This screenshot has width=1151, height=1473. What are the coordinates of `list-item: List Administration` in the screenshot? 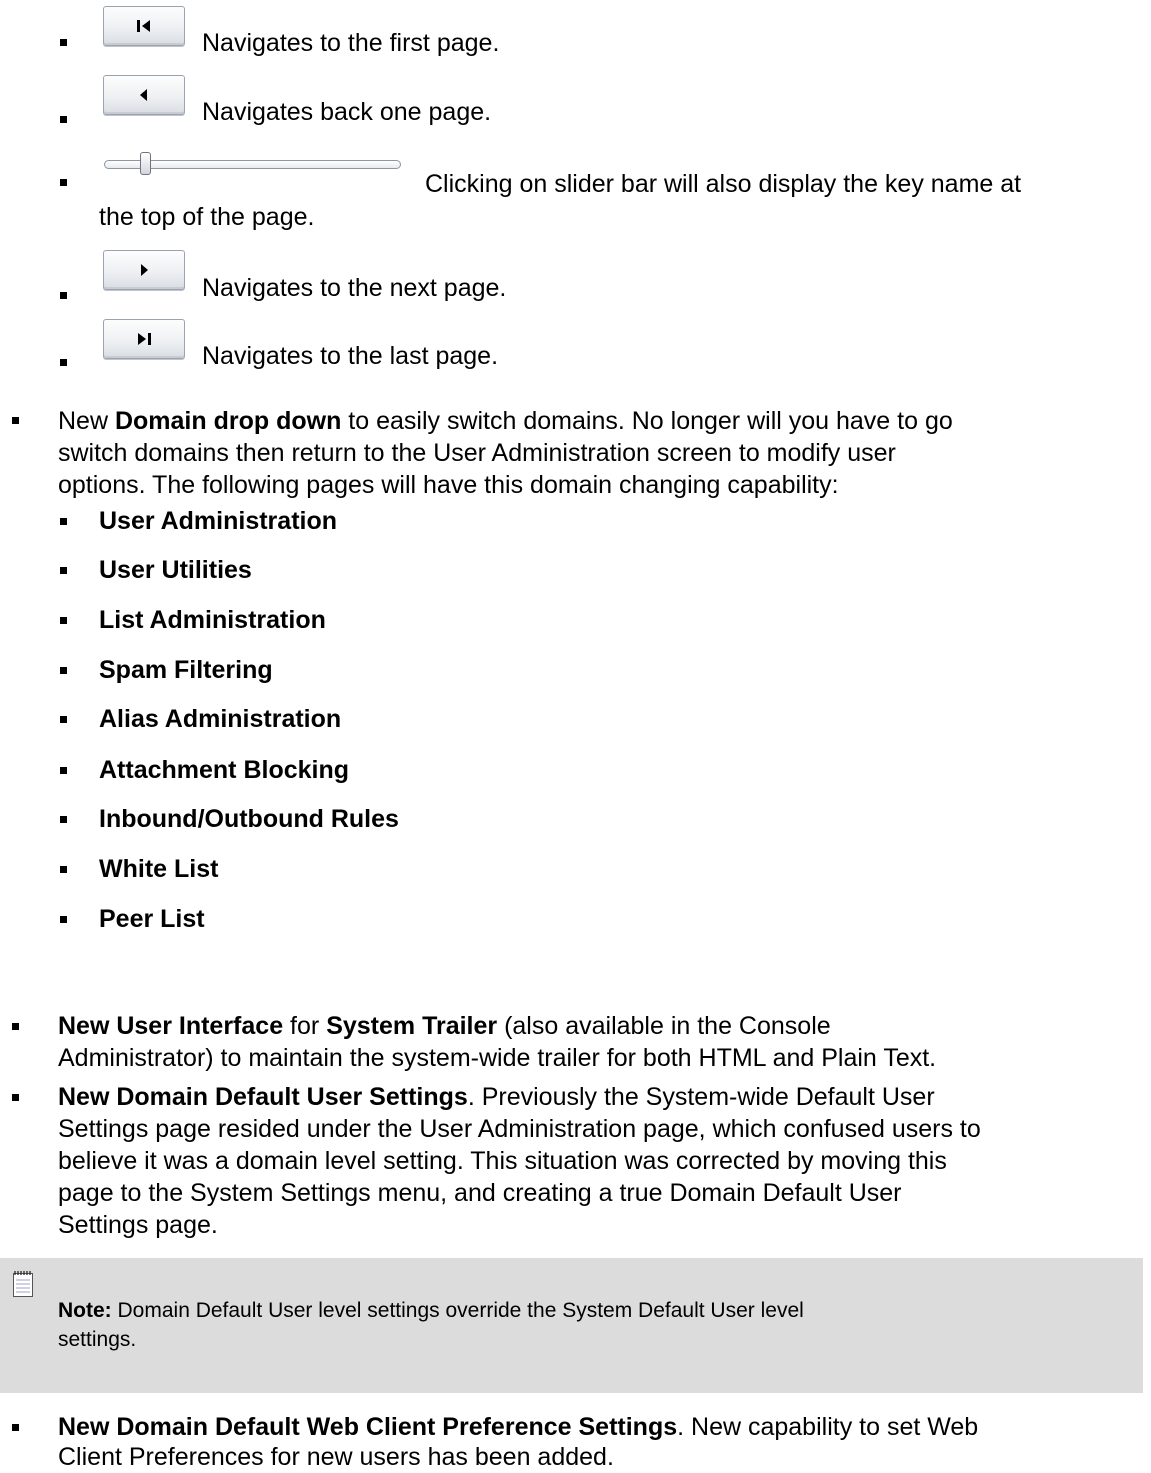 It's located at (212, 620).